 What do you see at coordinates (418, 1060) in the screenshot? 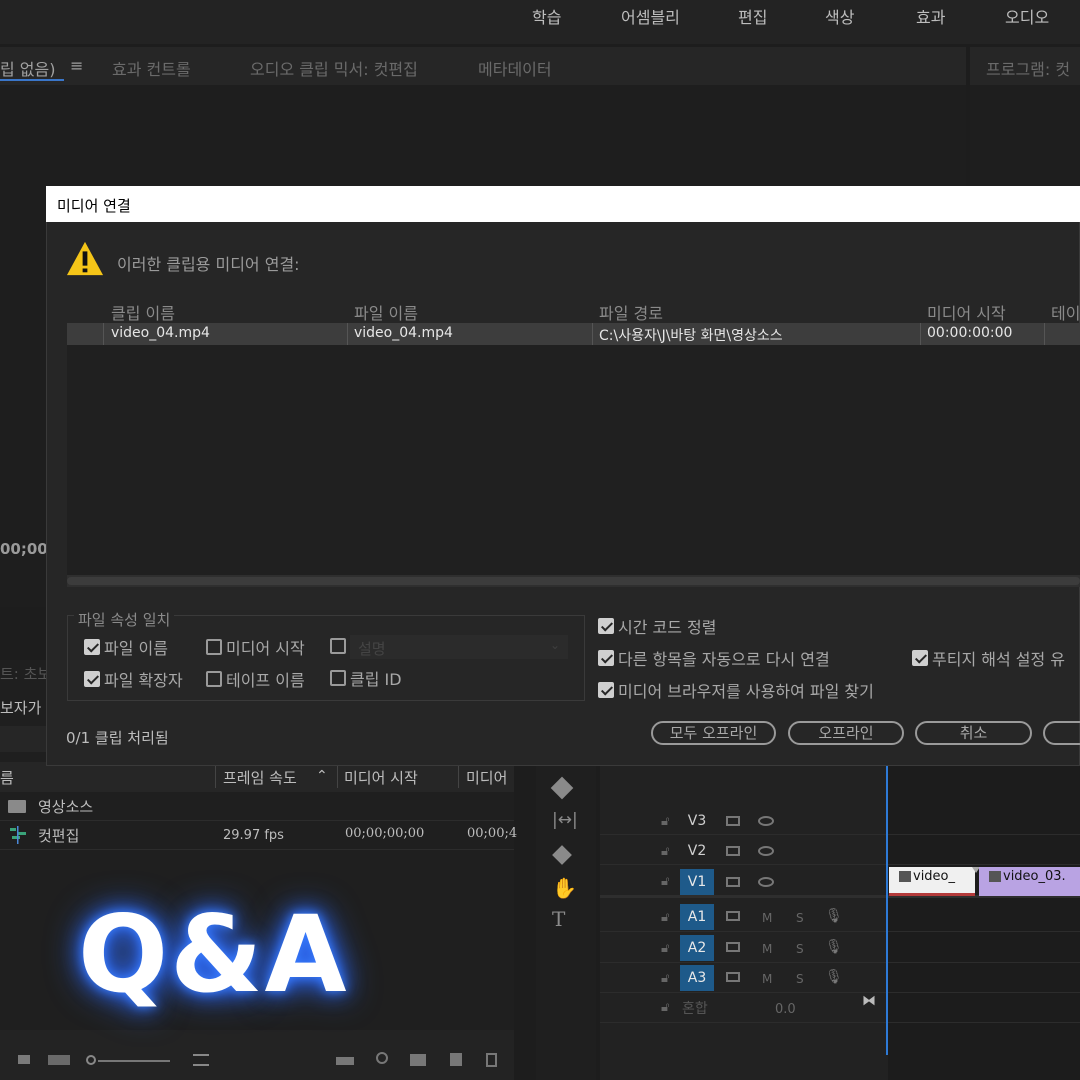
I see `new-bin-icon` at bounding box center [418, 1060].